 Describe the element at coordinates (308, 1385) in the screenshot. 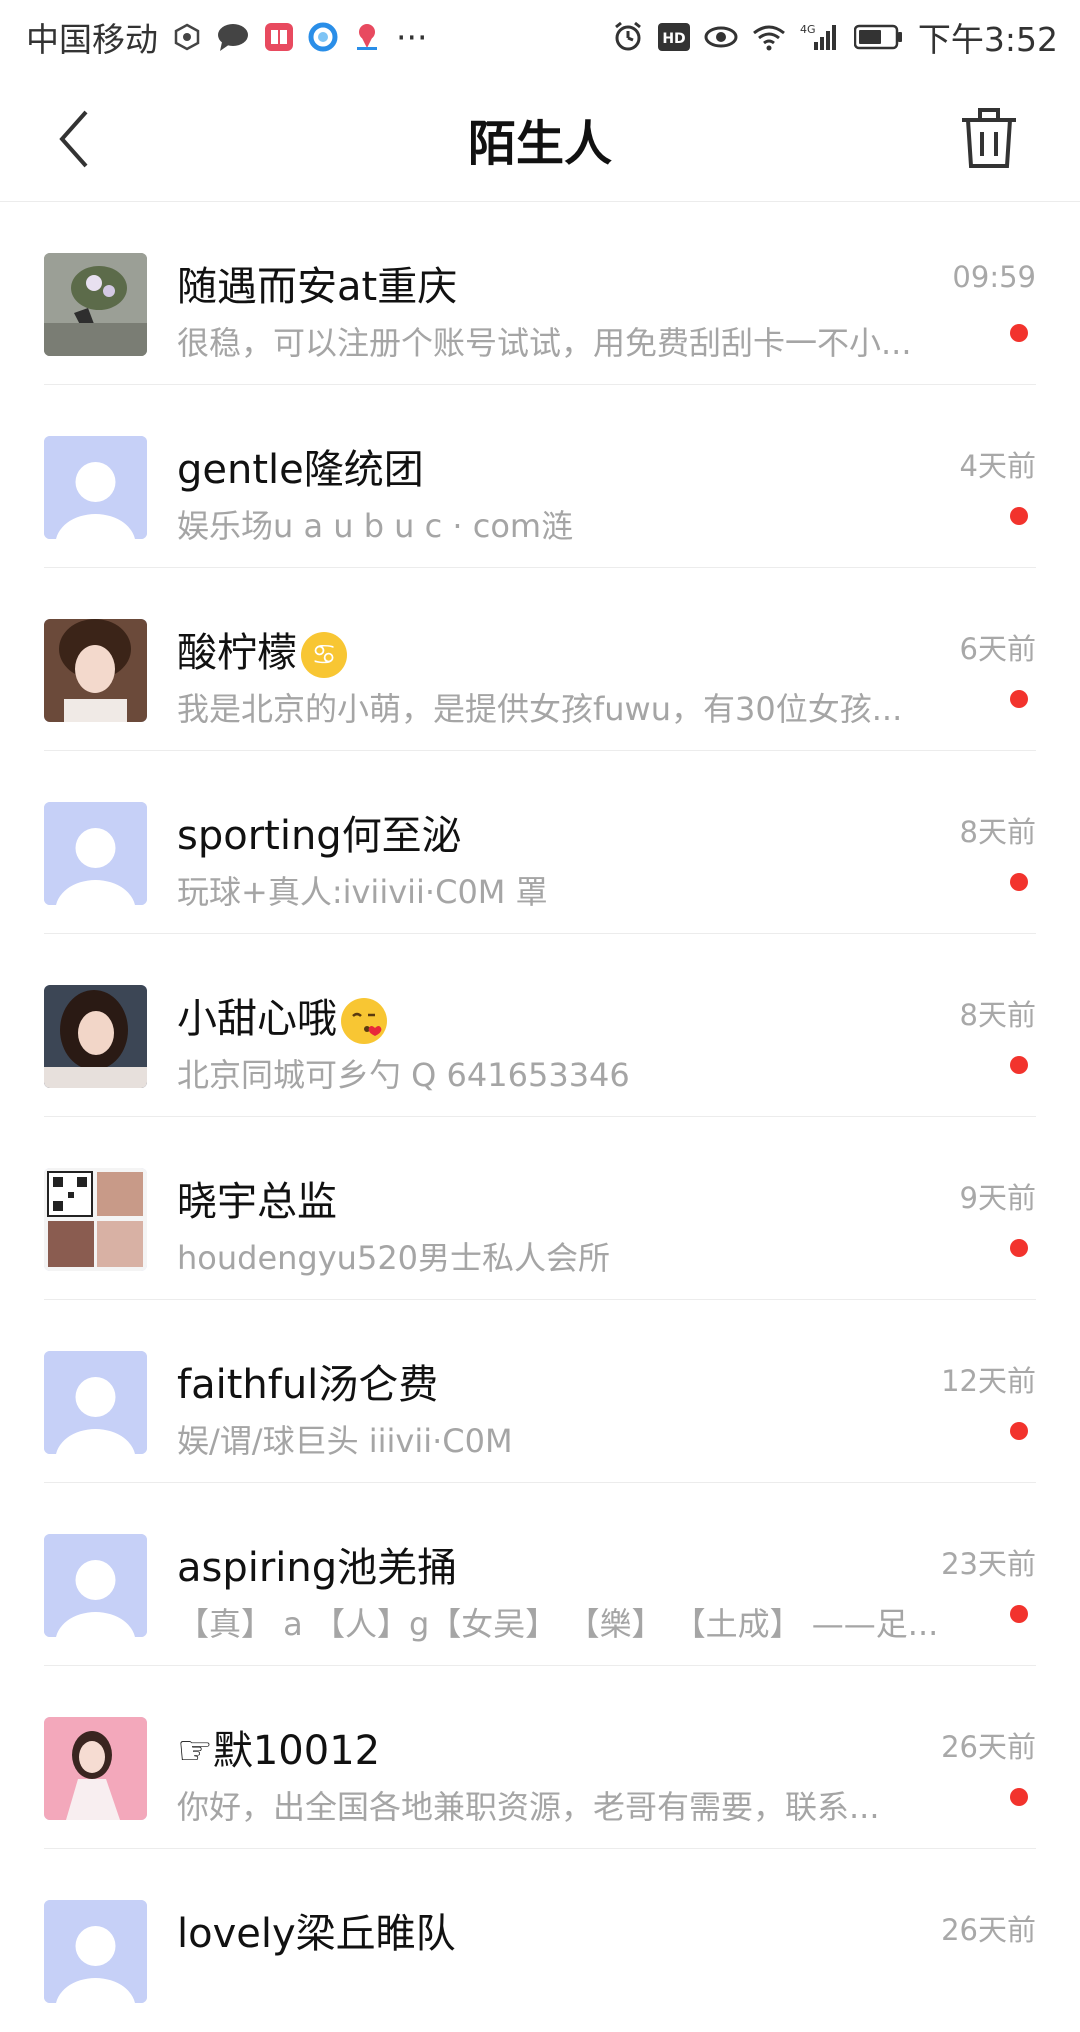

I see `contact-name: faithful汤仑费` at that location.